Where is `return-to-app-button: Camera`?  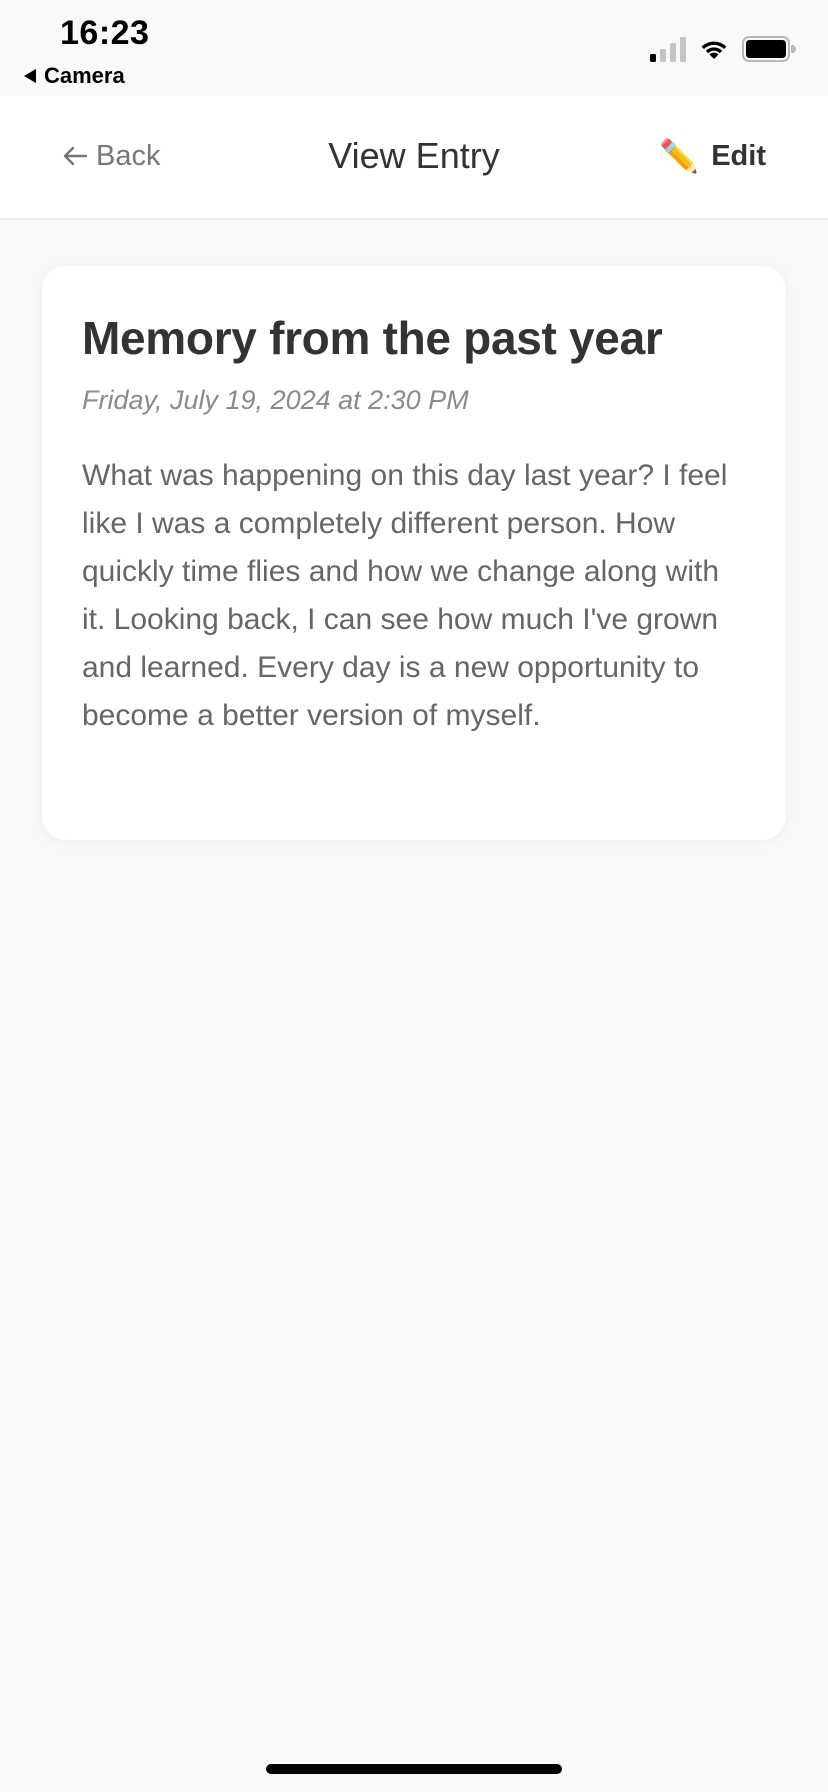 return-to-app-button: Camera is located at coordinates (74, 76).